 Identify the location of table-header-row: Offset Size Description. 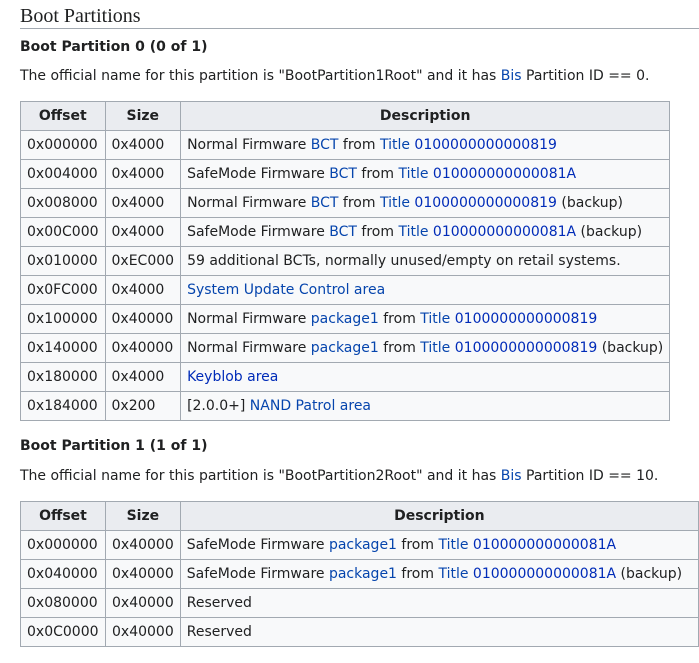
(345, 116).